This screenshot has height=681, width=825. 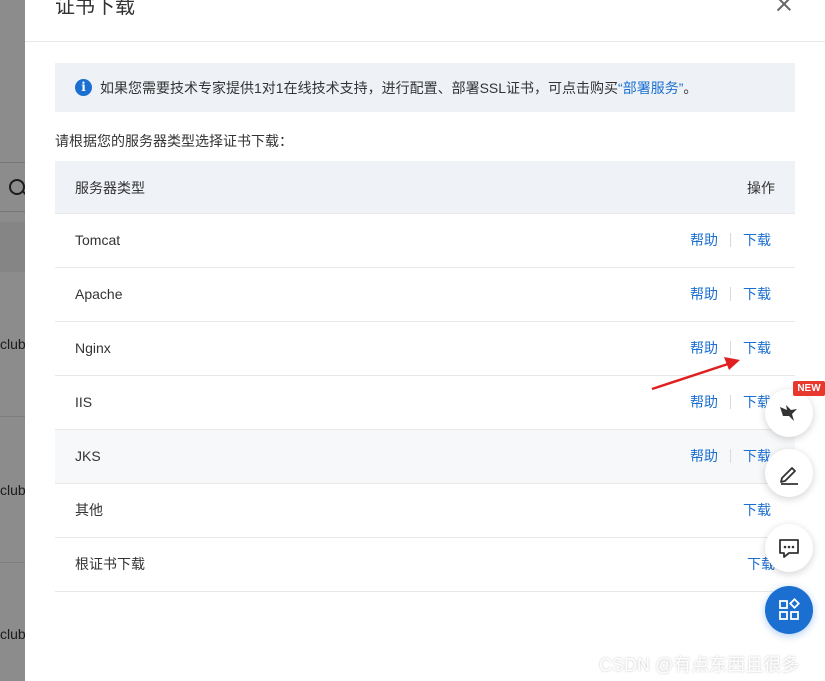 I want to click on server-name: JKS, so click(x=88, y=456).